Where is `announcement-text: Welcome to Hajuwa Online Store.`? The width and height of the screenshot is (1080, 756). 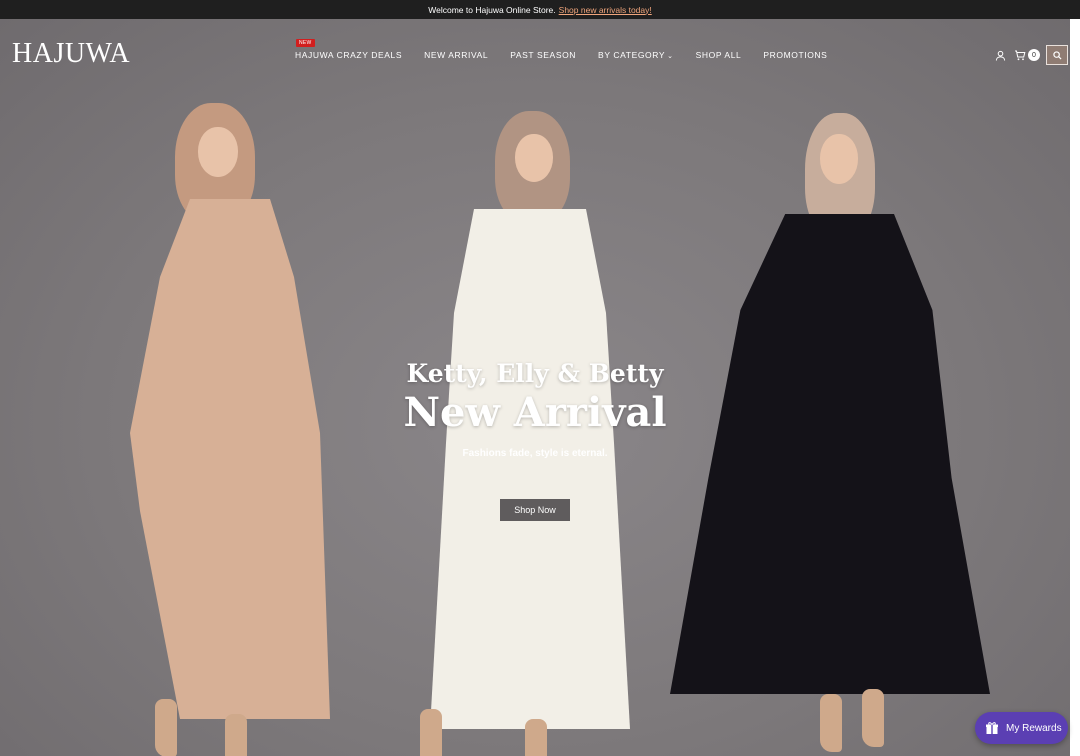 announcement-text: Welcome to Hajuwa Online Store. is located at coordinates (492, 9).